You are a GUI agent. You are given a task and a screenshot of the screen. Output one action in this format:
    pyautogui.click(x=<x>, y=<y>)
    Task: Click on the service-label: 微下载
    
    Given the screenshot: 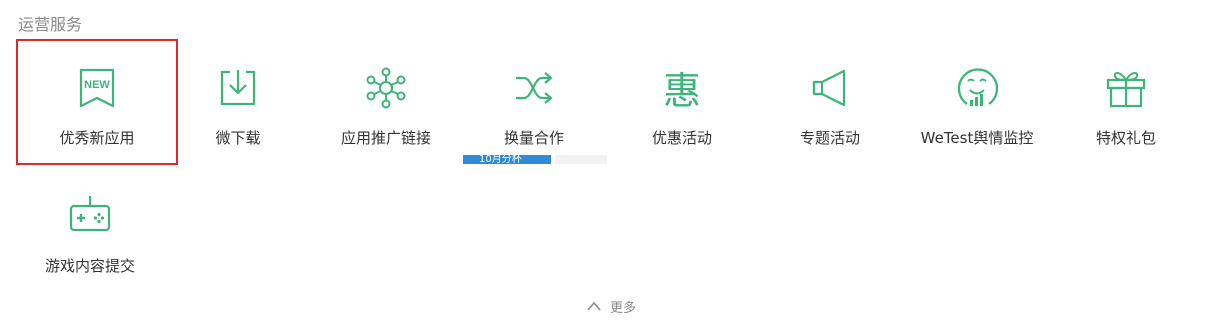 What is the action you would take?
    pyautogui.click(x=238, y=138)
    